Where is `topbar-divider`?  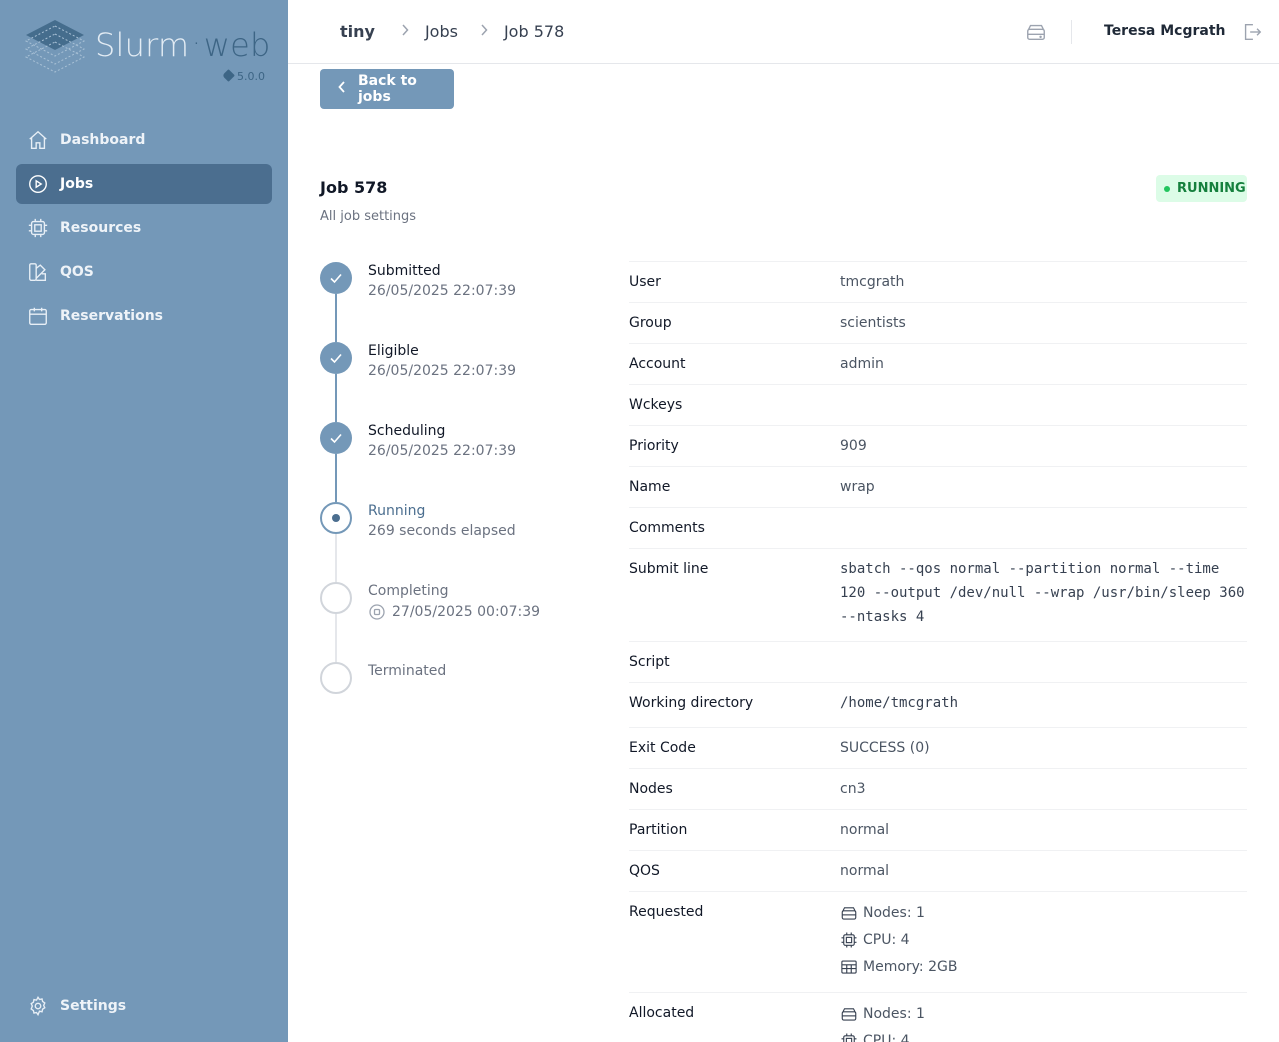 topbar-divider is located at coordinates (1071, 32).